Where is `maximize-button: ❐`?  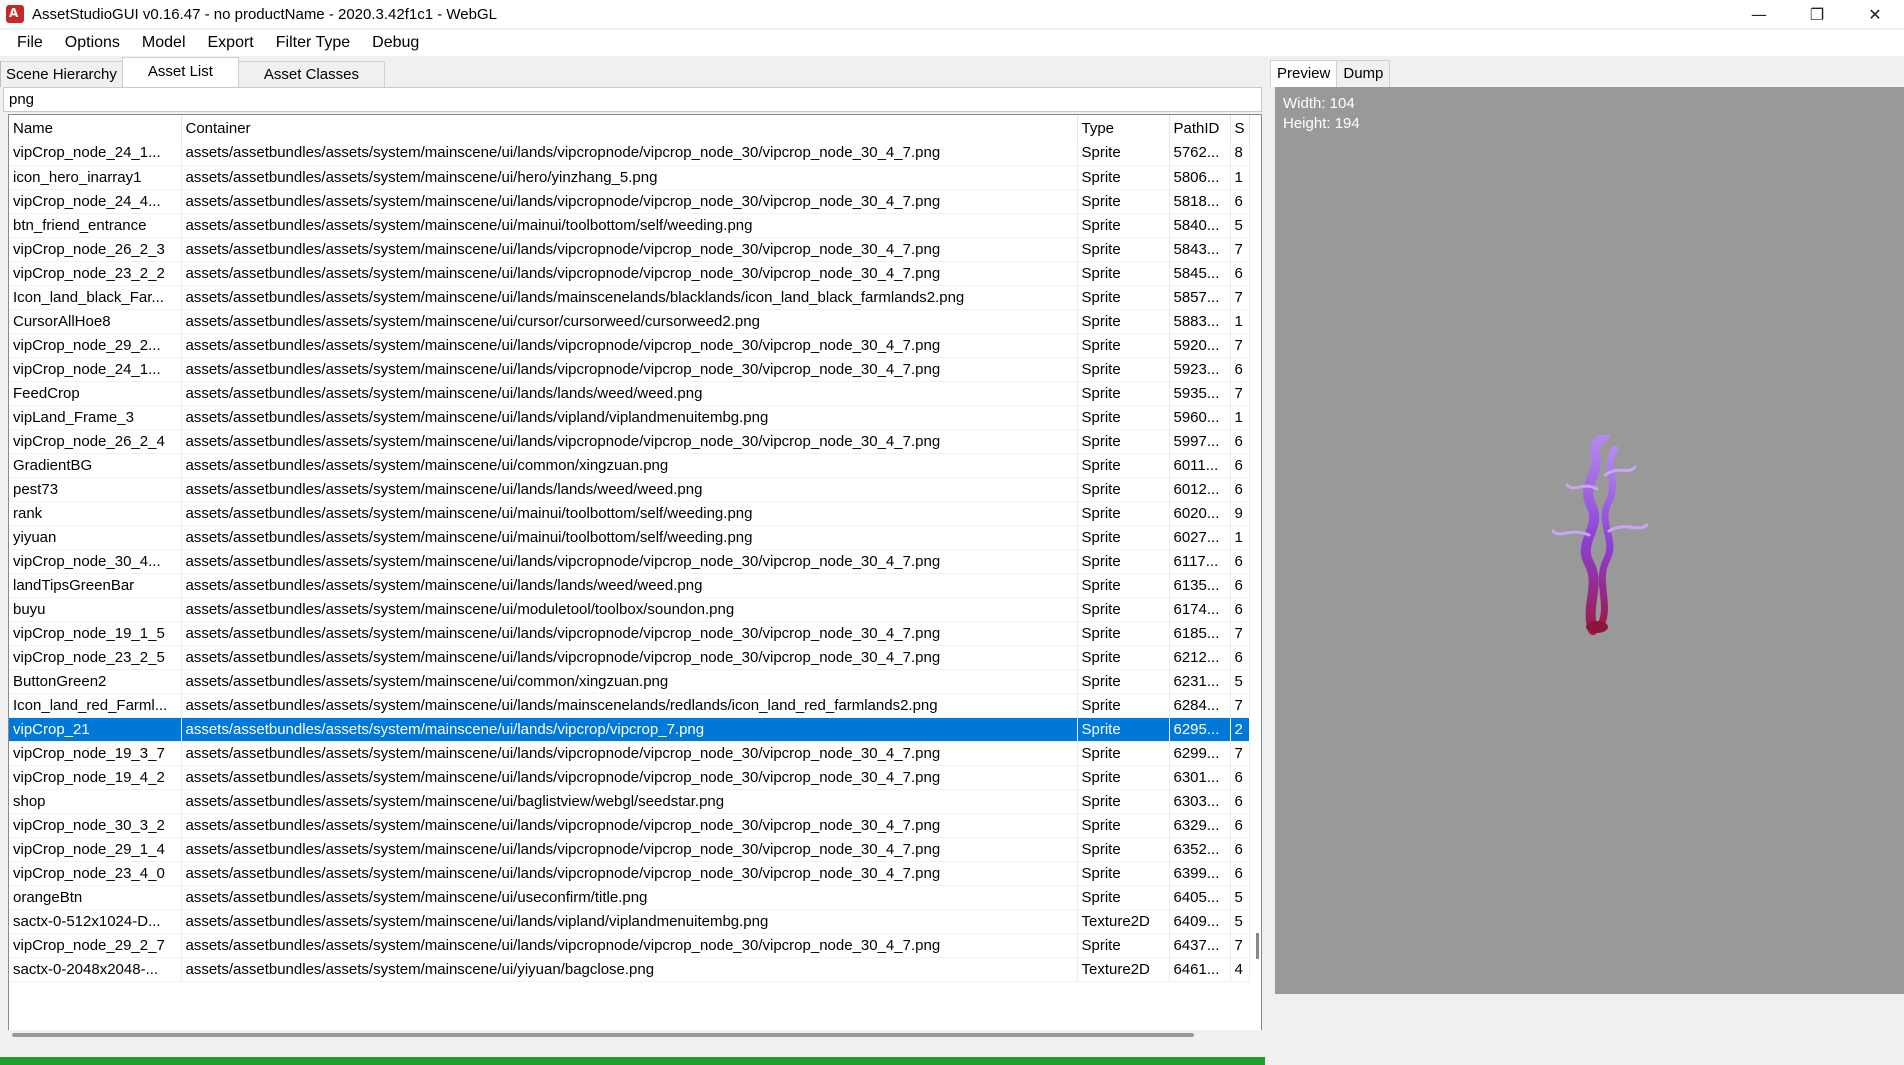 maximize-button: ❐ is located at coordinates (1817, 14).